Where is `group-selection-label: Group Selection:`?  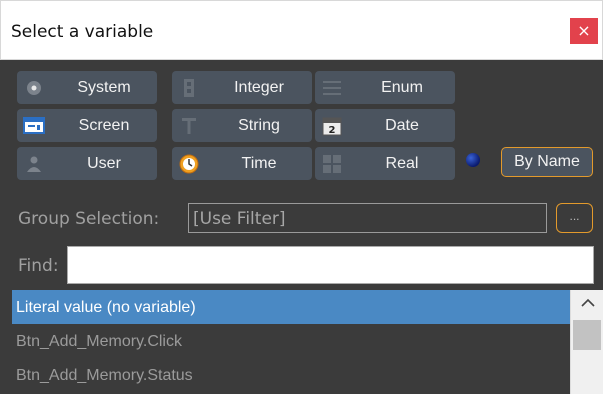
group-selection-label: Group Selection: is located at coordinates (89, 219).